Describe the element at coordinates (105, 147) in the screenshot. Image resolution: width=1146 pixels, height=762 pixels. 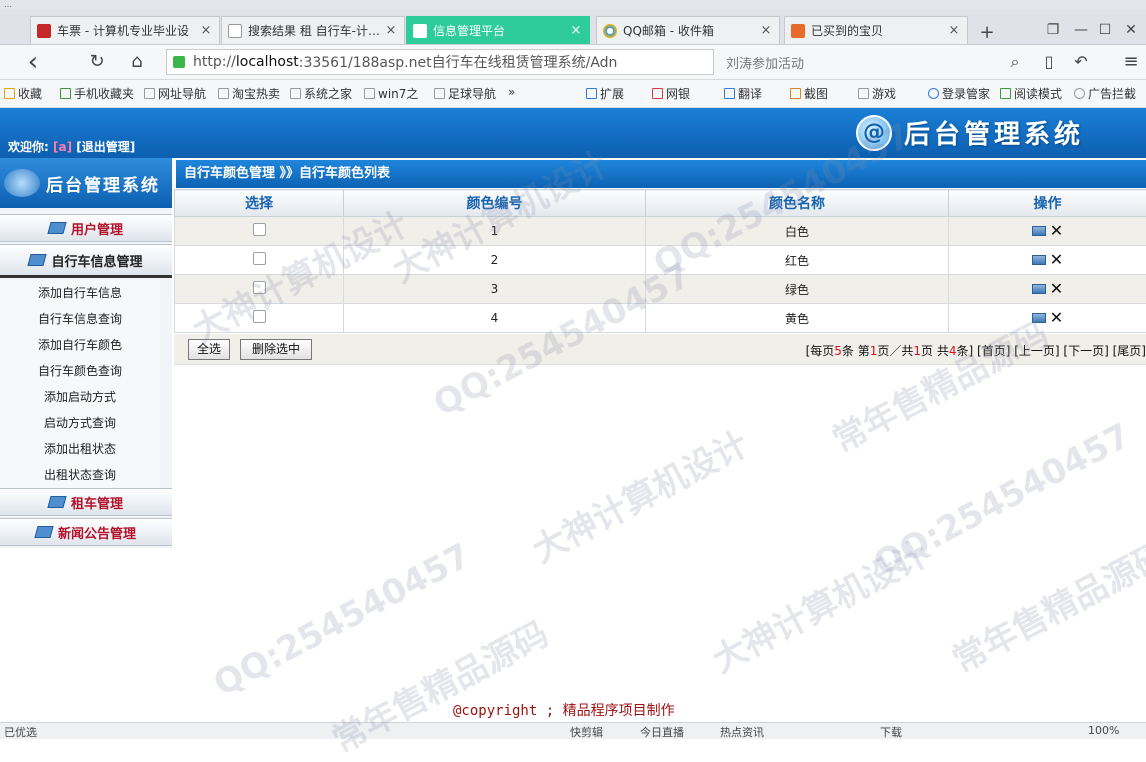
I see `logout-link: [退出管理]` at that location.